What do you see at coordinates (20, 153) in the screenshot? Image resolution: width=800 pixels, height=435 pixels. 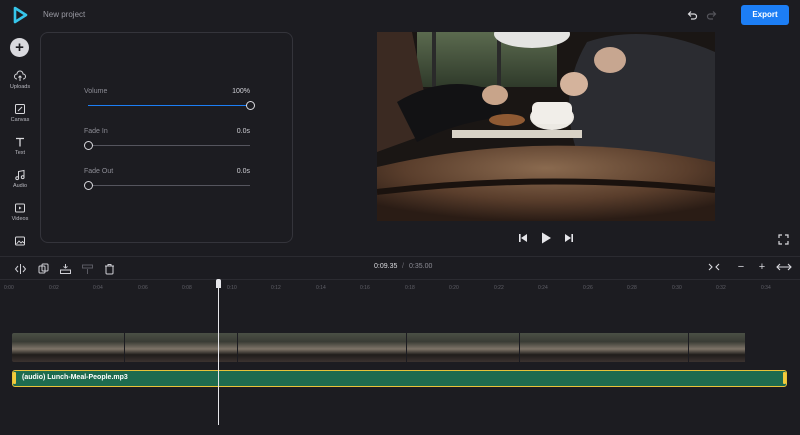 I see `sidebar-item-label: Text` at bounding box center [20, 153].